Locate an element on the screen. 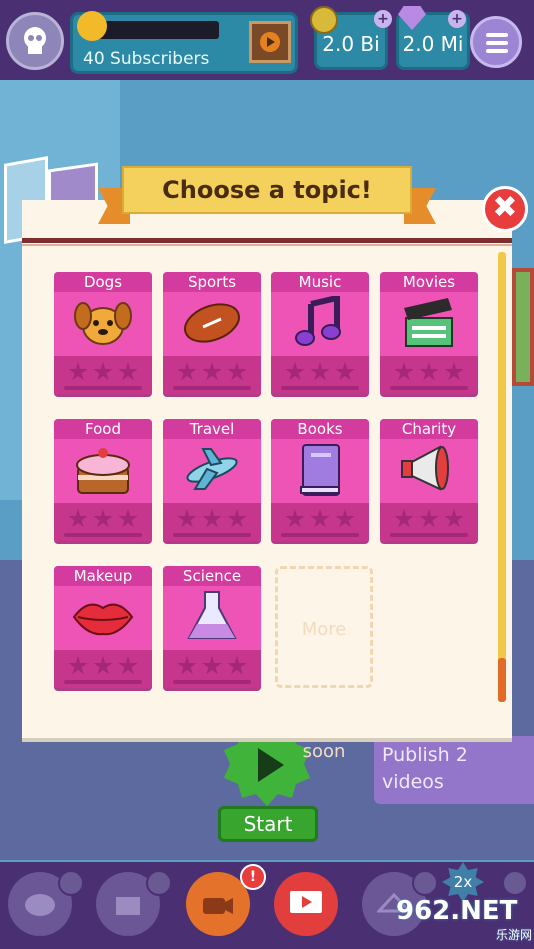  subscriber-count: 40 Subscribers is located at coordinates (146, 59).